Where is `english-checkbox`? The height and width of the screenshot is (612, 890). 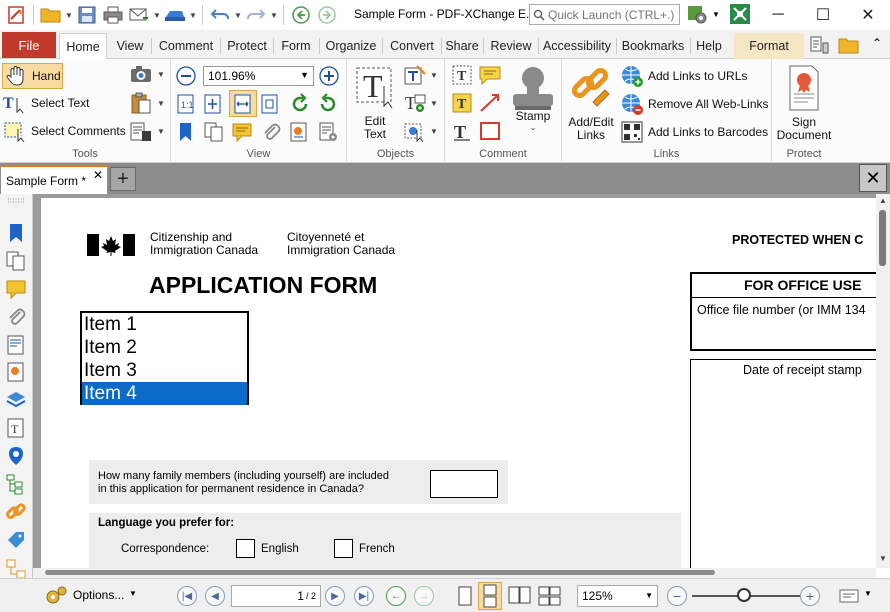
english-checkbox is located at coordinates (245, 548).